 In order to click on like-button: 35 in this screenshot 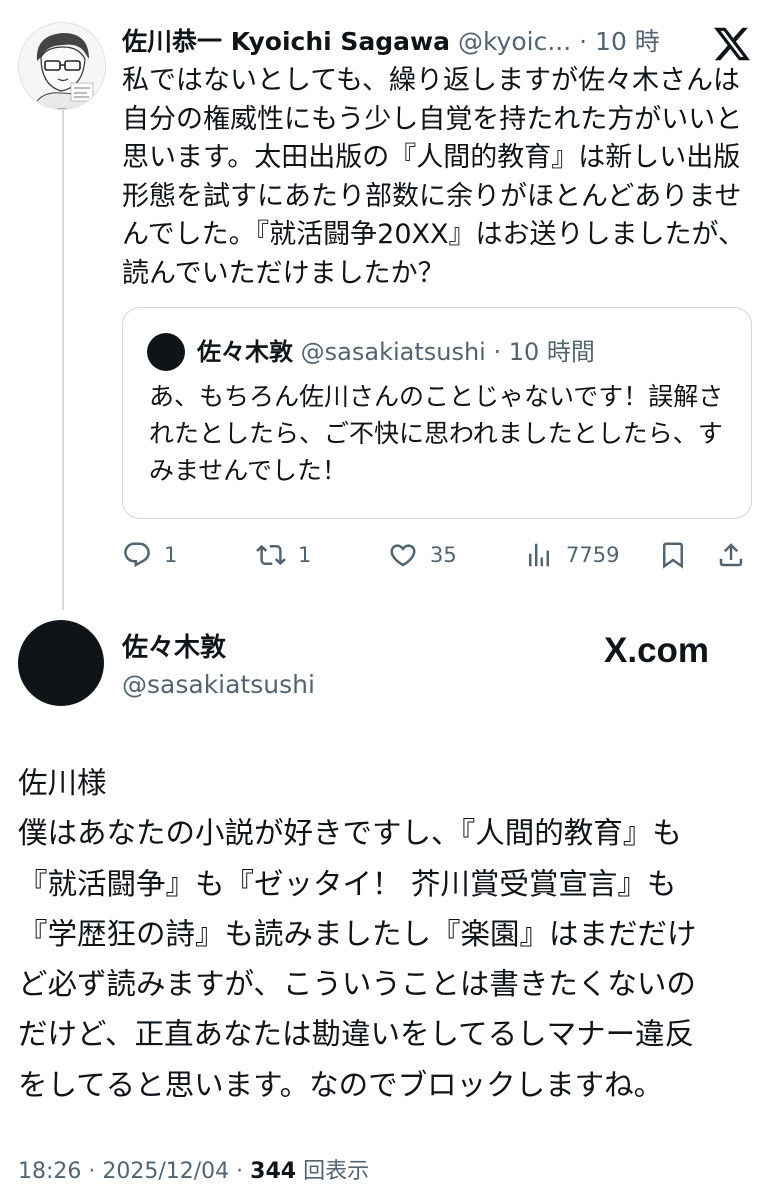, I will do `click(422, 555)`.